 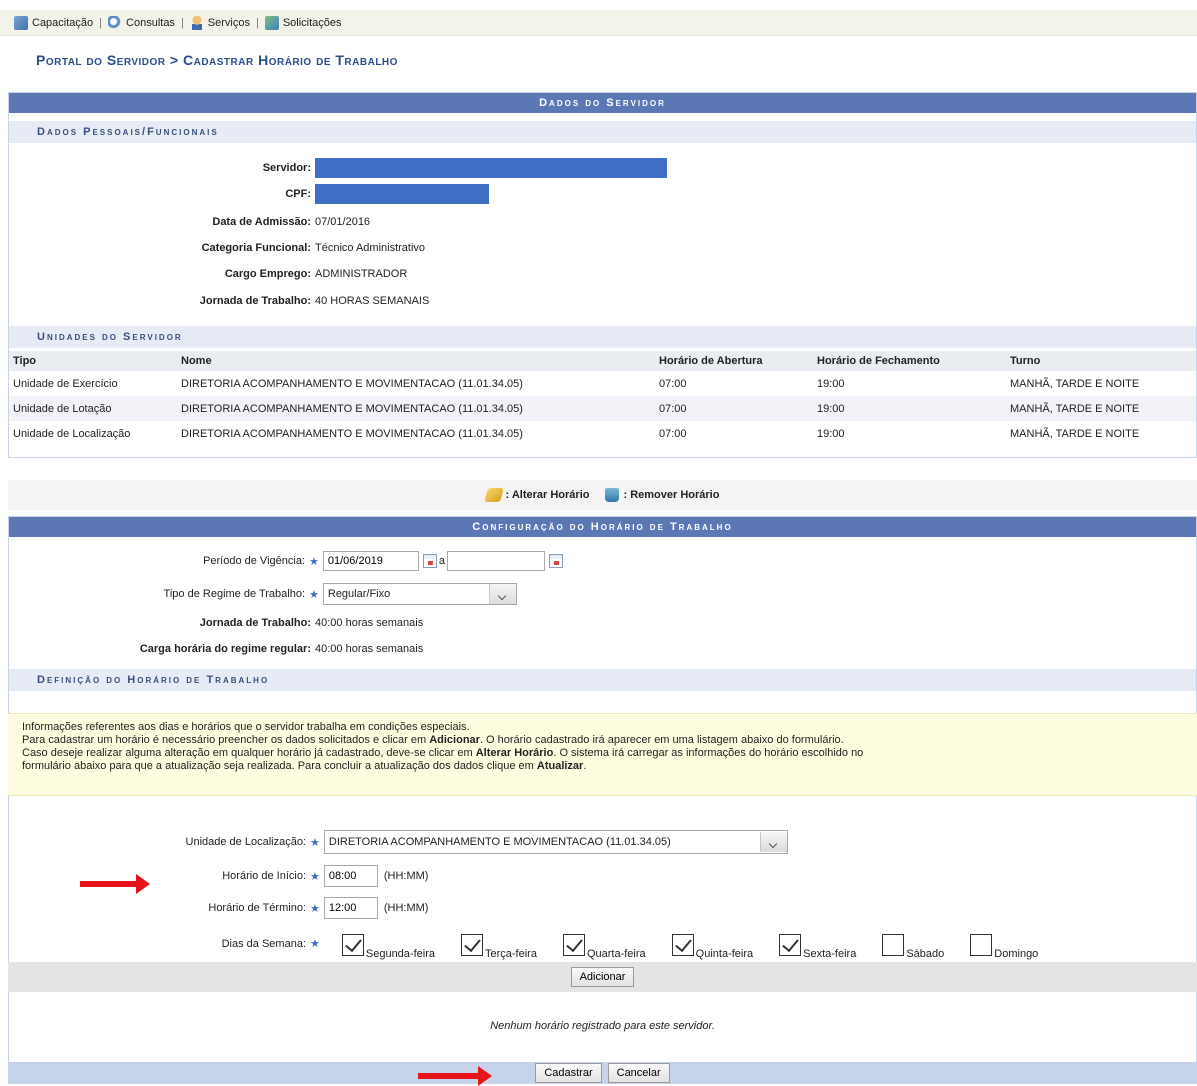 I want to click on field-label: Tipo de Regime de Trabalho:, so click(x=234, y=594).